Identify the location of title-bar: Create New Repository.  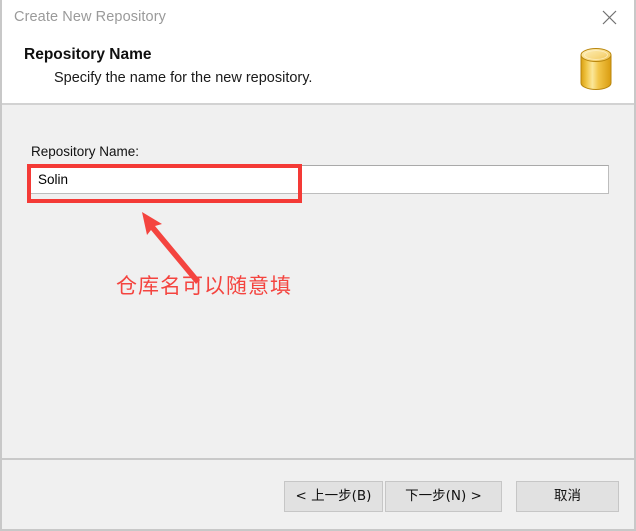
(318, 16).